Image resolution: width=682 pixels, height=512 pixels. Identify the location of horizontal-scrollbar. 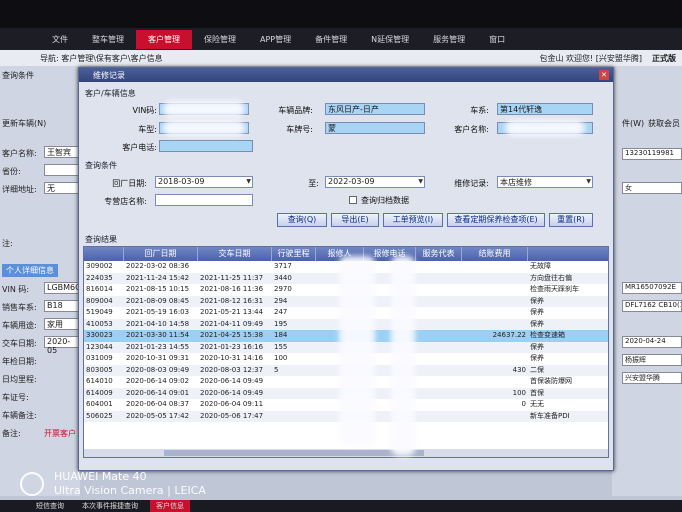
(346, 453).